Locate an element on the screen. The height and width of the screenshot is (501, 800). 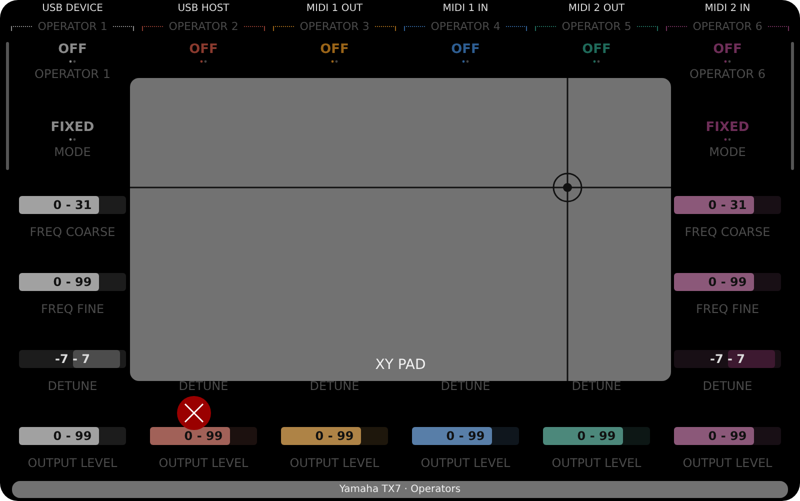
column-heading: MIDI 2 OUT is located at coordinates (596, 9).